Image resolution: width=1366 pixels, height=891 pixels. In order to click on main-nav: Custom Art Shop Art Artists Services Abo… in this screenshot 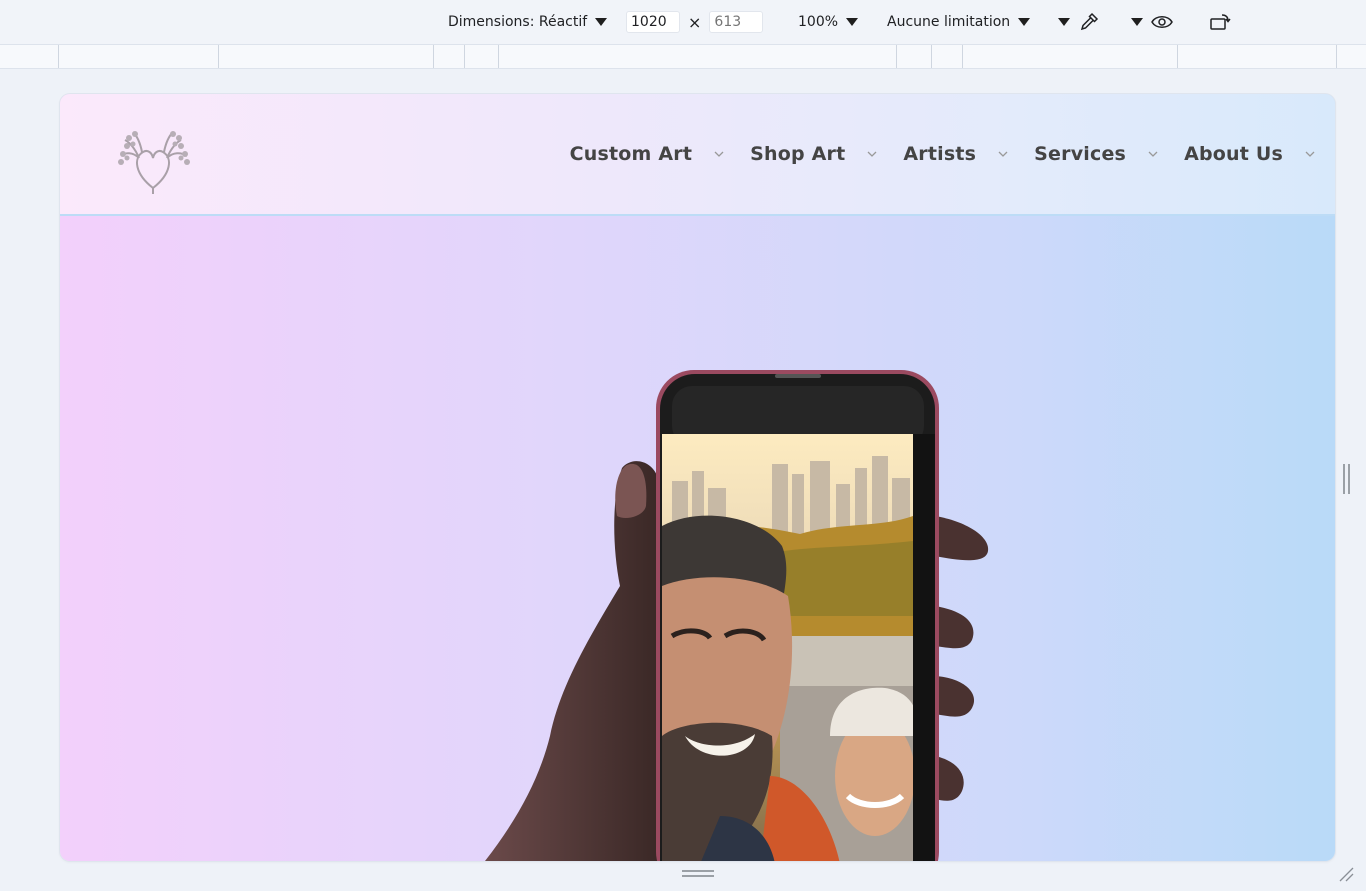, I will do `click(929, 154)`.